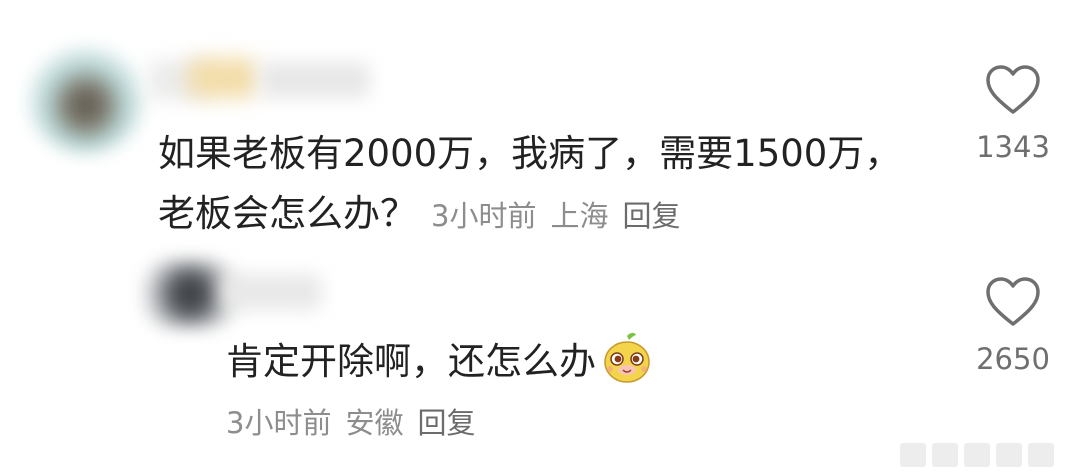 This screenshot has width=1080, height=475. I want to click on like-button: 1343, so click(1013, 114).